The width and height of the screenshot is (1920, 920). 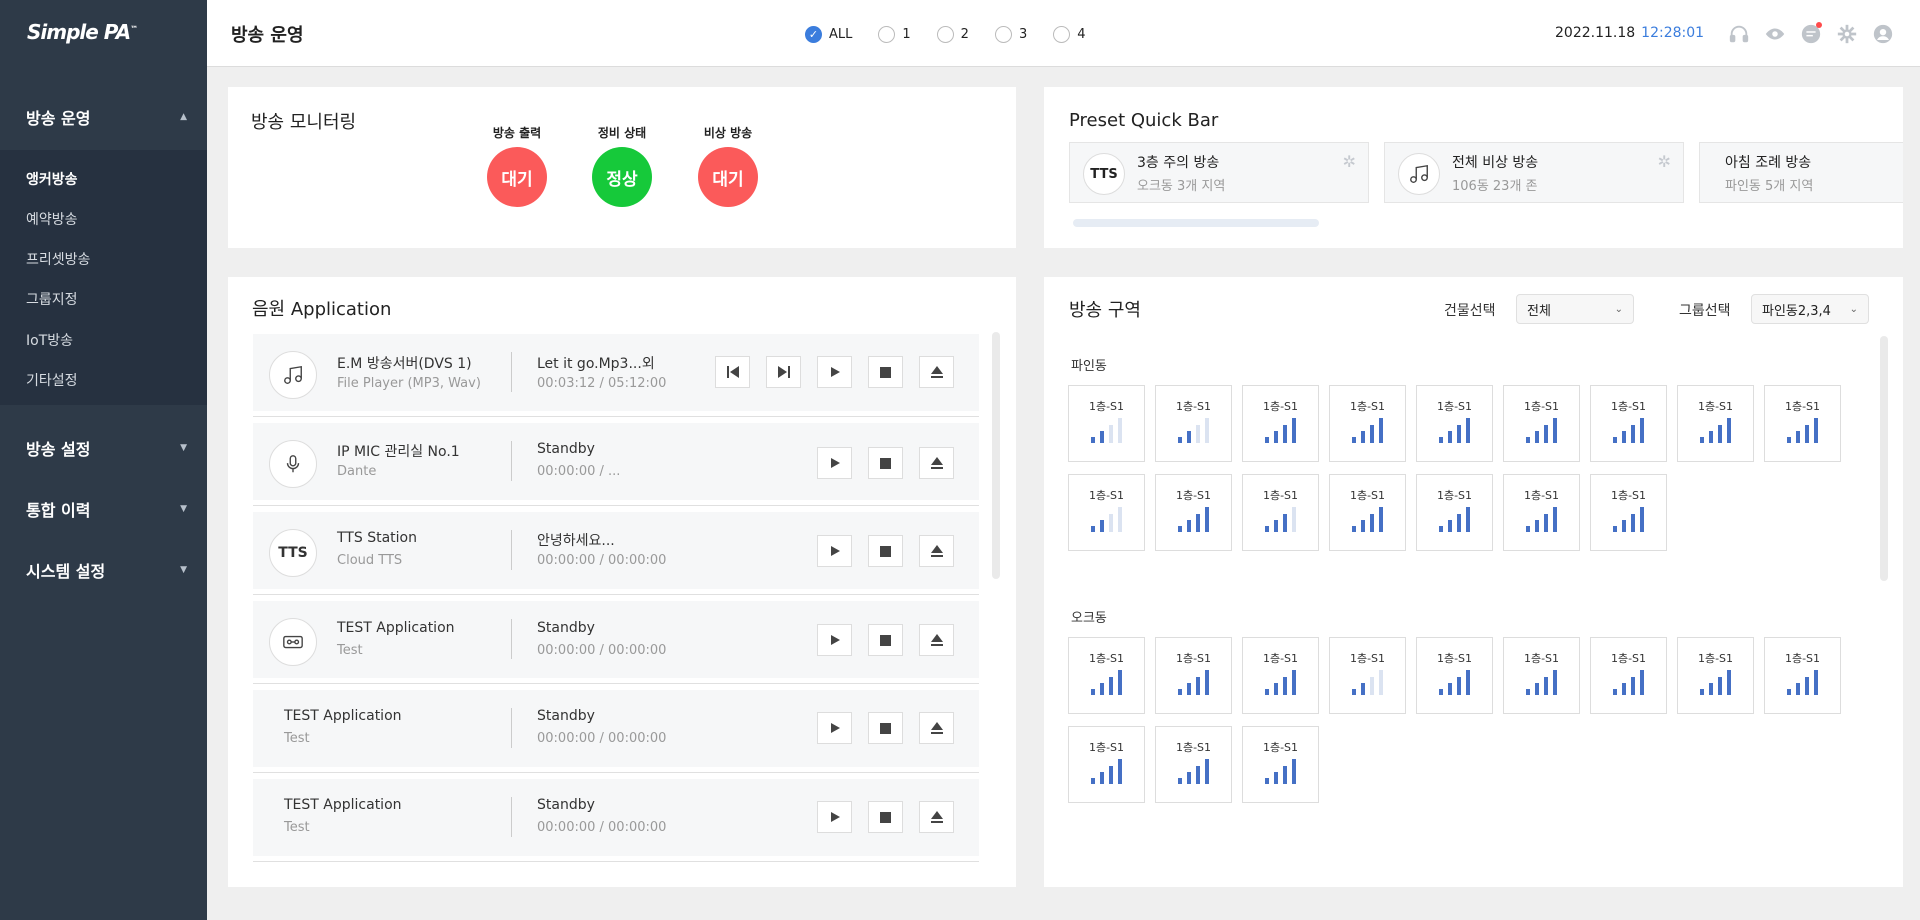 I want to click on prev-button, so click(x=732, y=372).